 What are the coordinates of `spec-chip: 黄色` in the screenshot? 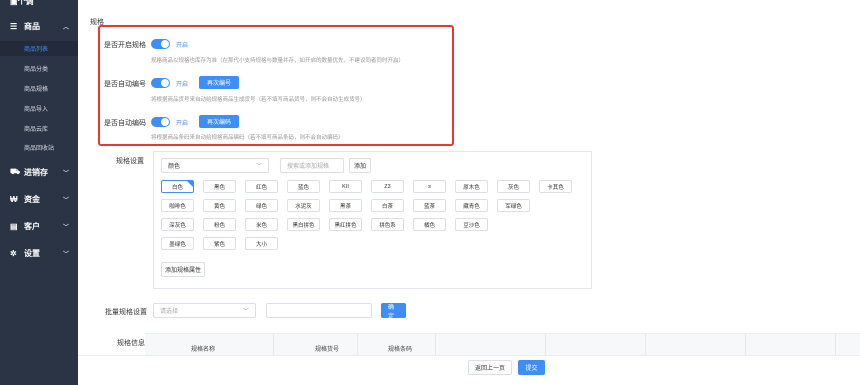 It's located at (219, 205).